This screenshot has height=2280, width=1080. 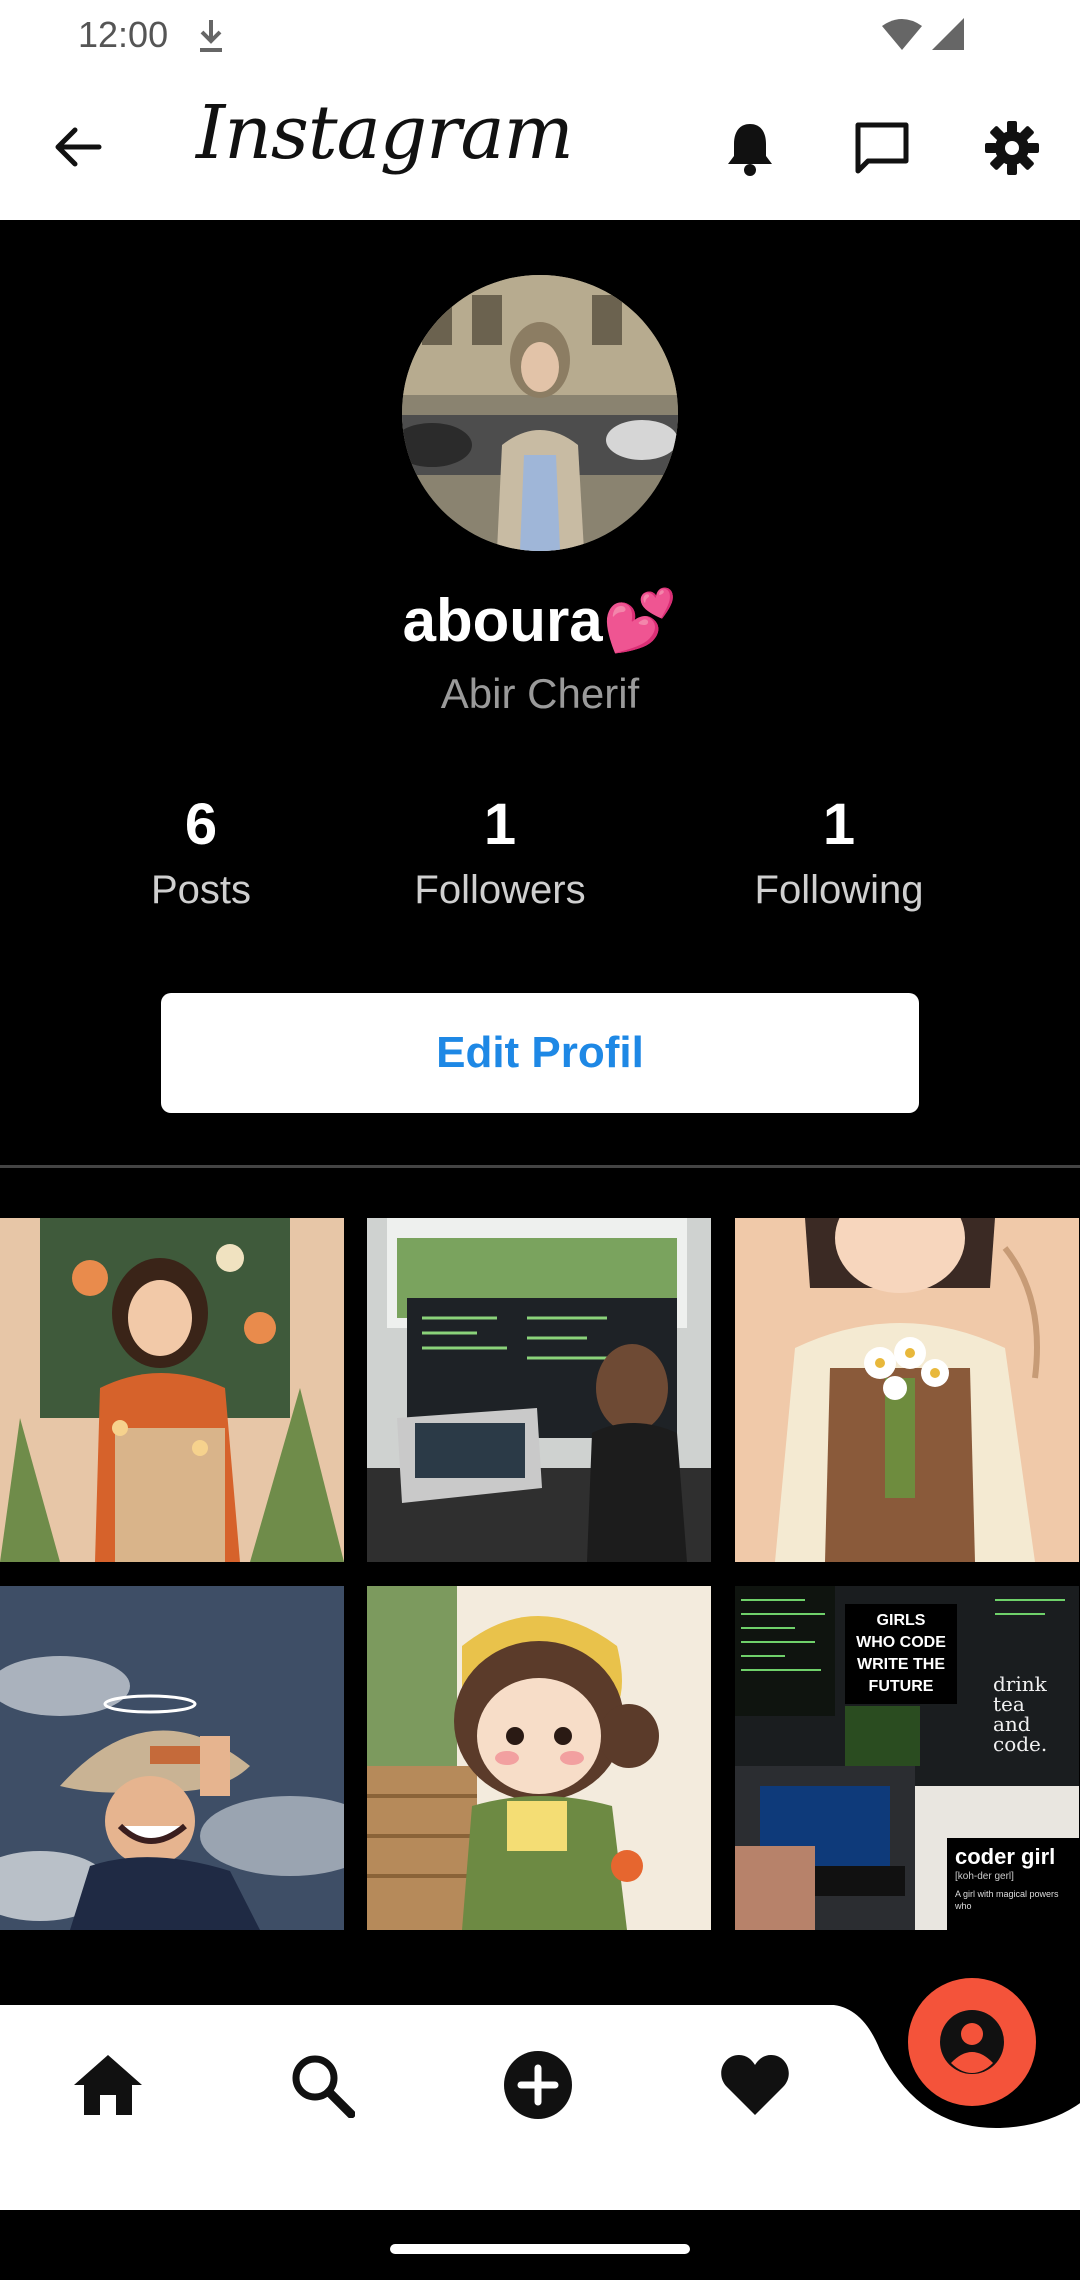 I want to click on drink-tea-caption: drink tea and code., so click(x=1036, y=1714).